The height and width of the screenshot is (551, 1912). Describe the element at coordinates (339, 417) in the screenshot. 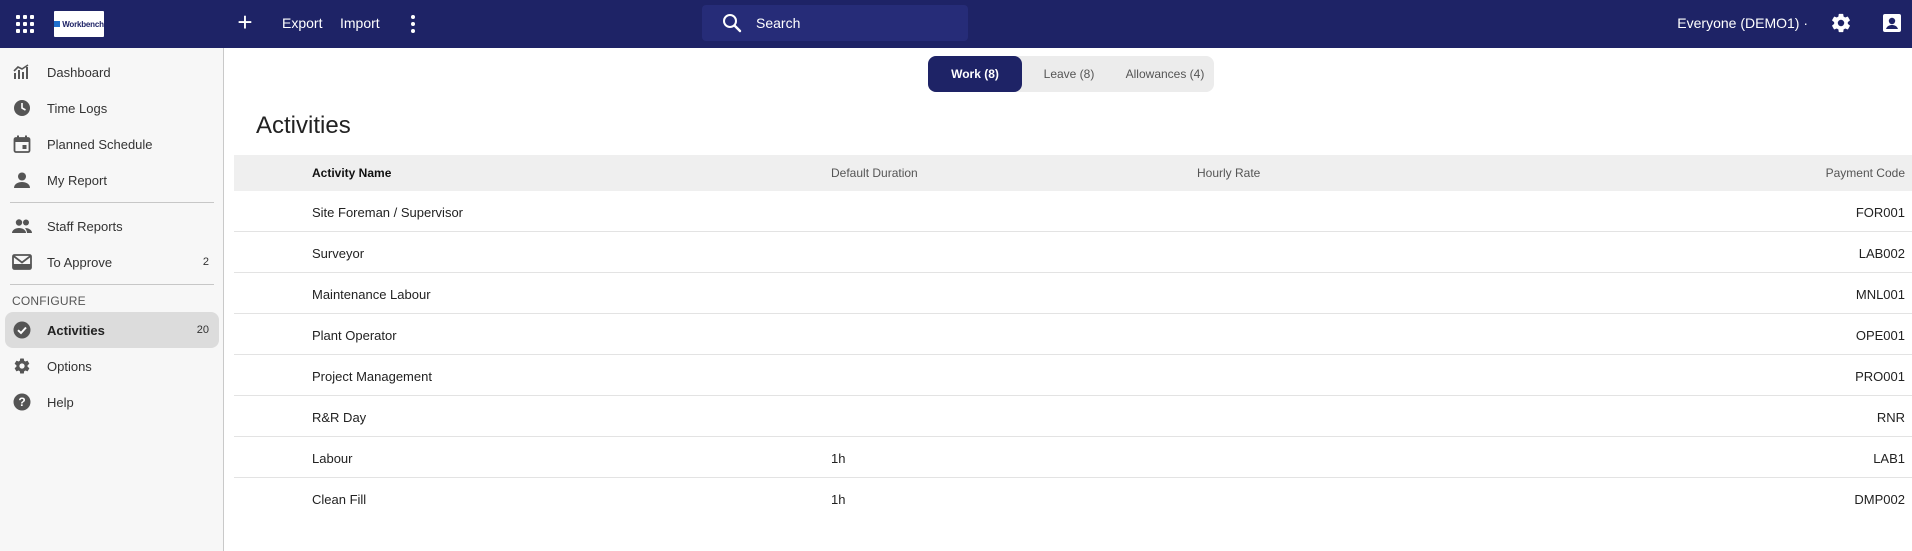

I see `cell-activity-name: R&R Day` at that location.